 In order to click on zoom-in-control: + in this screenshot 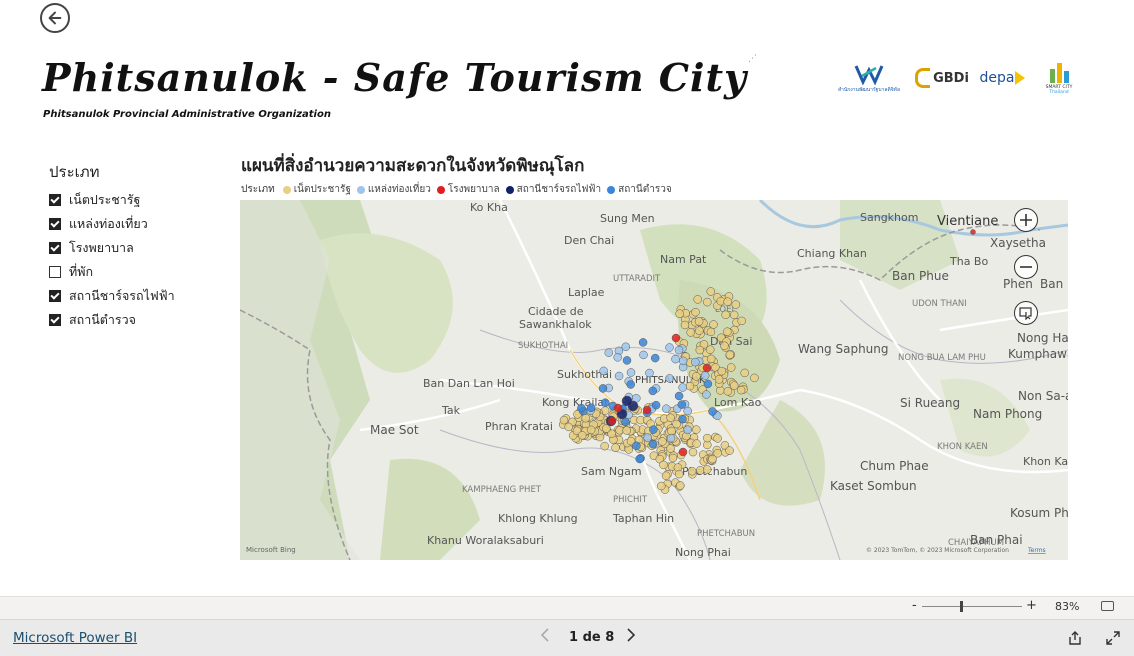, I will do `click(1031, 605)`.